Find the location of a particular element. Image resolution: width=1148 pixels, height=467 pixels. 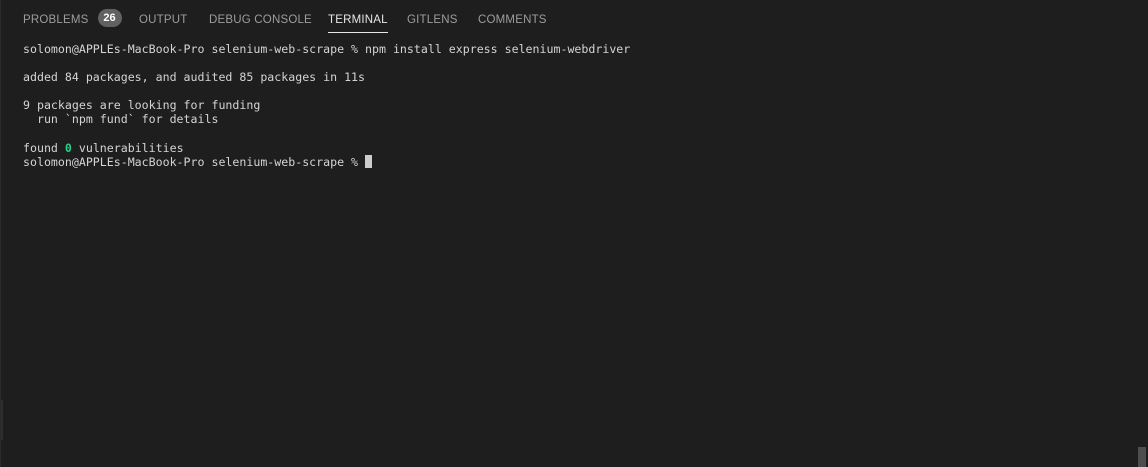

tab-problems: PROBLEMS 26 is located at coordinates (72, 20).